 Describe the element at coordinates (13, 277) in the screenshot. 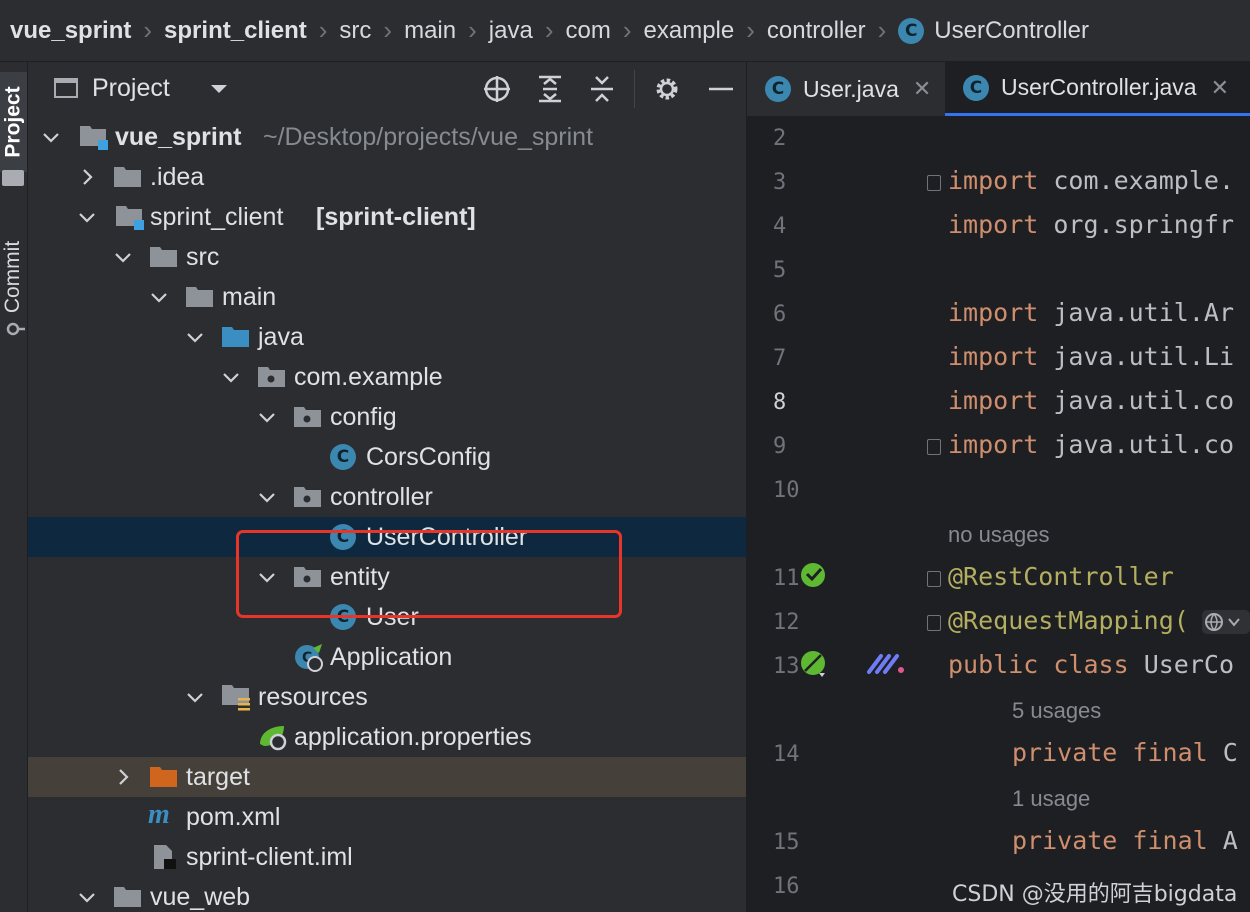

I see `stripe-tab-commit: Commit` at that location.